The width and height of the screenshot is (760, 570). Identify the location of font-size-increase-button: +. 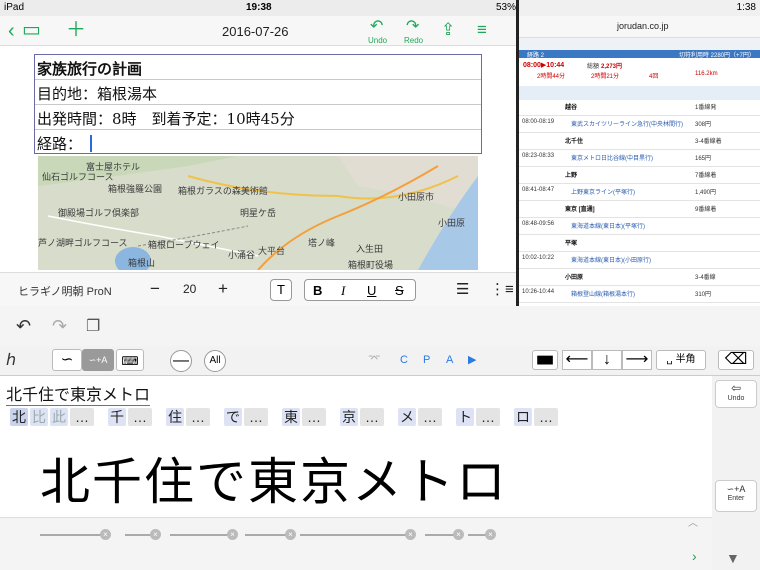
(223, 289).